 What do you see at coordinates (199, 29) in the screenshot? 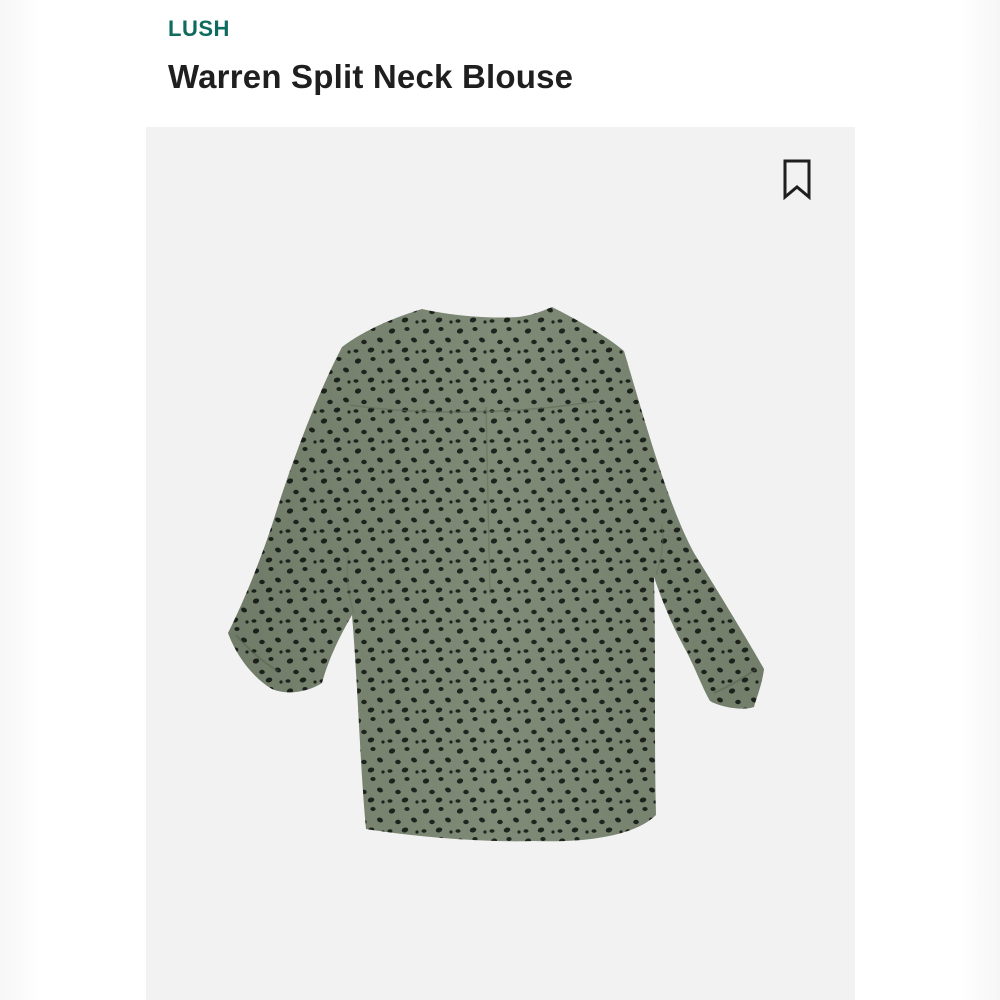
I see `brand-name: LUSH` at bounding box center [199, 29].